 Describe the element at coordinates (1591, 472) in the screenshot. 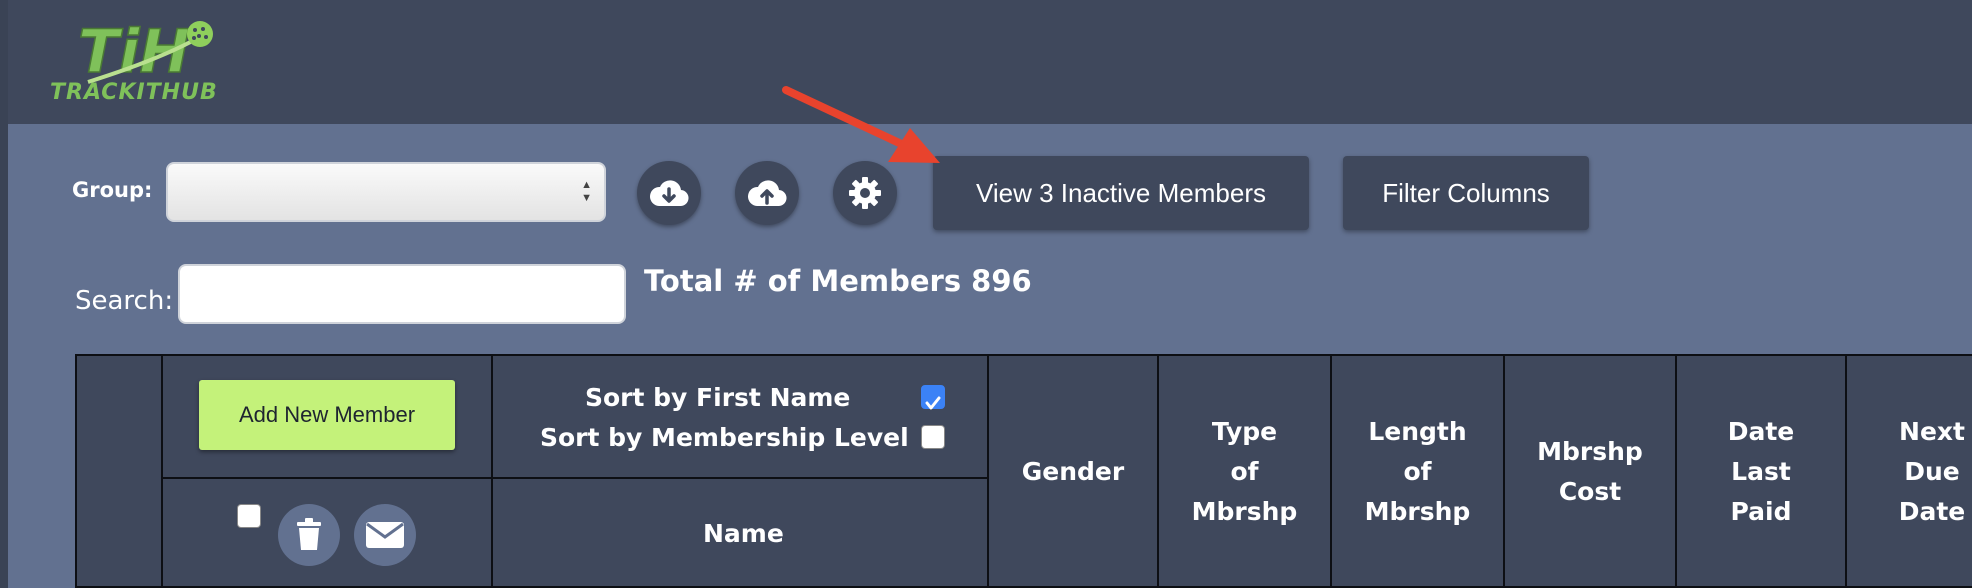

I see `cost-column-header: Mbrshp Cost` at that location.